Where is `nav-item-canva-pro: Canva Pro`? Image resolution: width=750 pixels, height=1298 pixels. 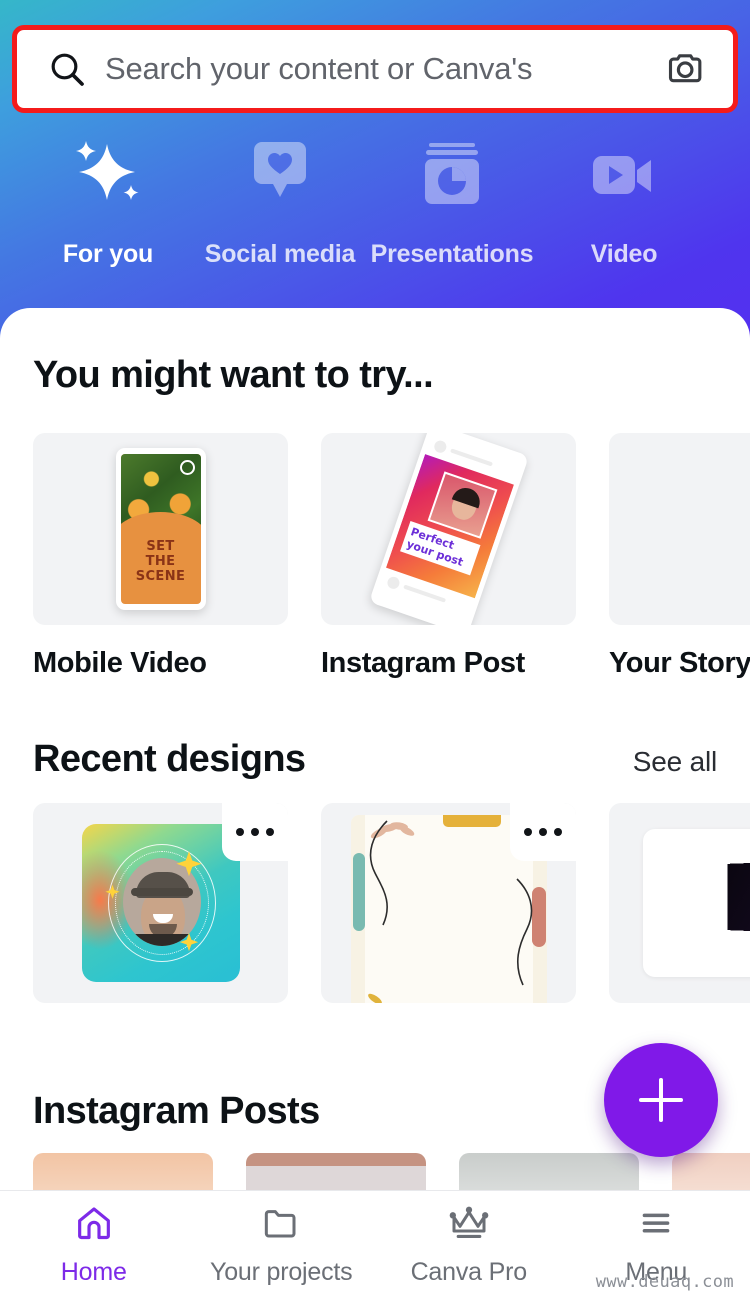 nav-item-canva-pro: Canva Pro is located at coordinates (469, 1244).